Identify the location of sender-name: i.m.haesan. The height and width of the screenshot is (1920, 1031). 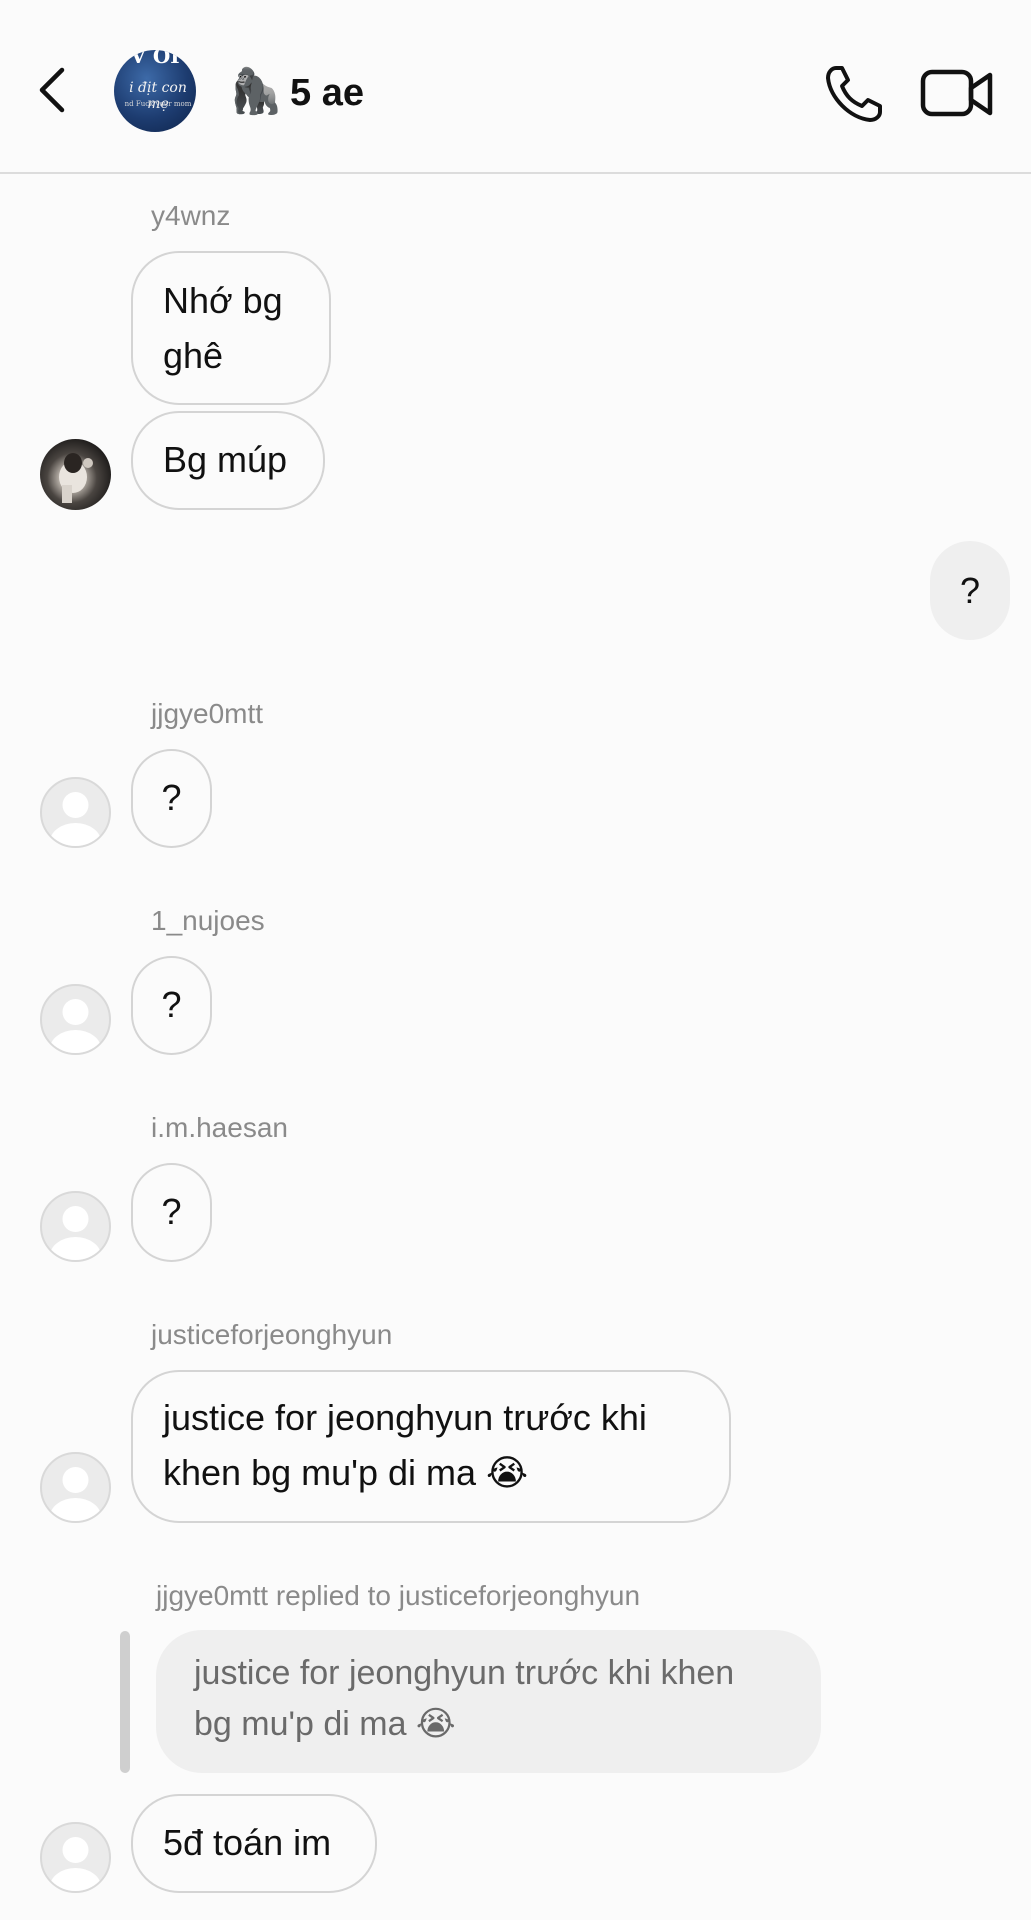
(219, 1127).